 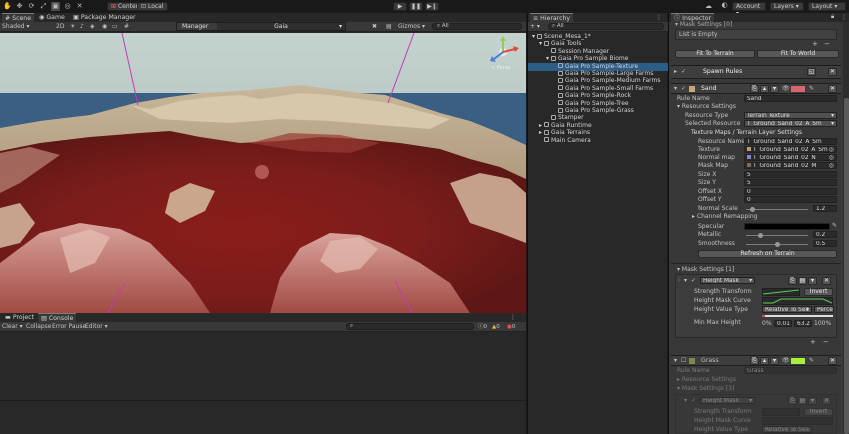 I want to click on normal-scale-knob, so click(x=752, y=209).